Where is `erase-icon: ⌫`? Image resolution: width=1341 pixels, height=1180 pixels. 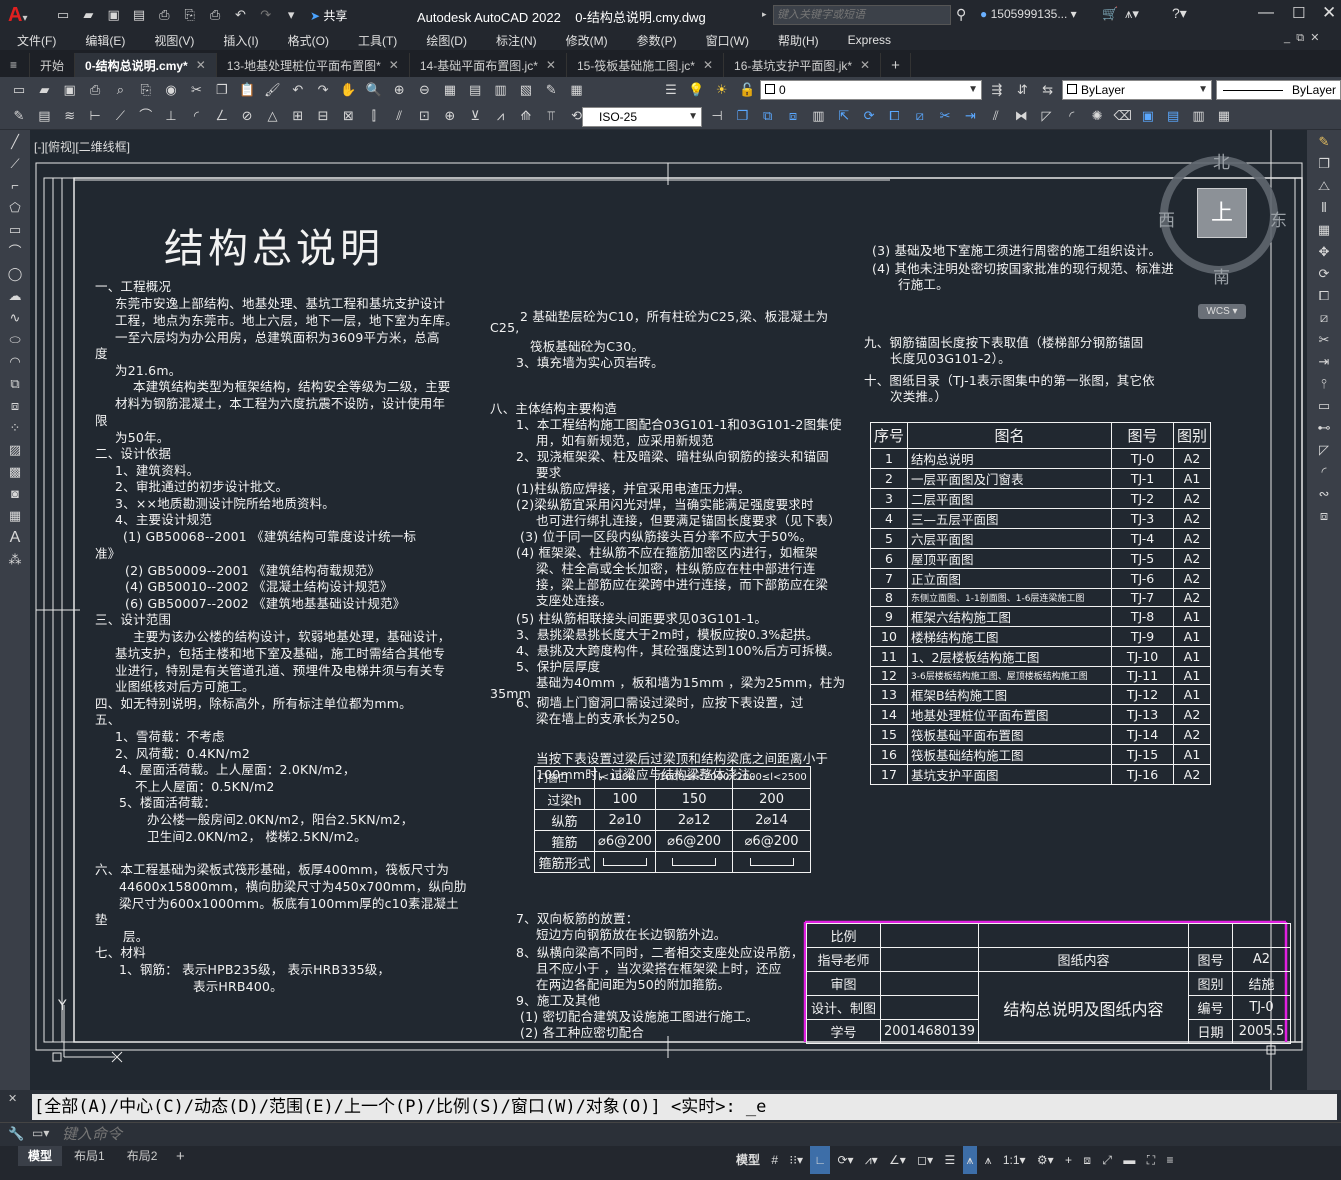 erase-icon: ⌫ is located at coordinates (1123, 116).